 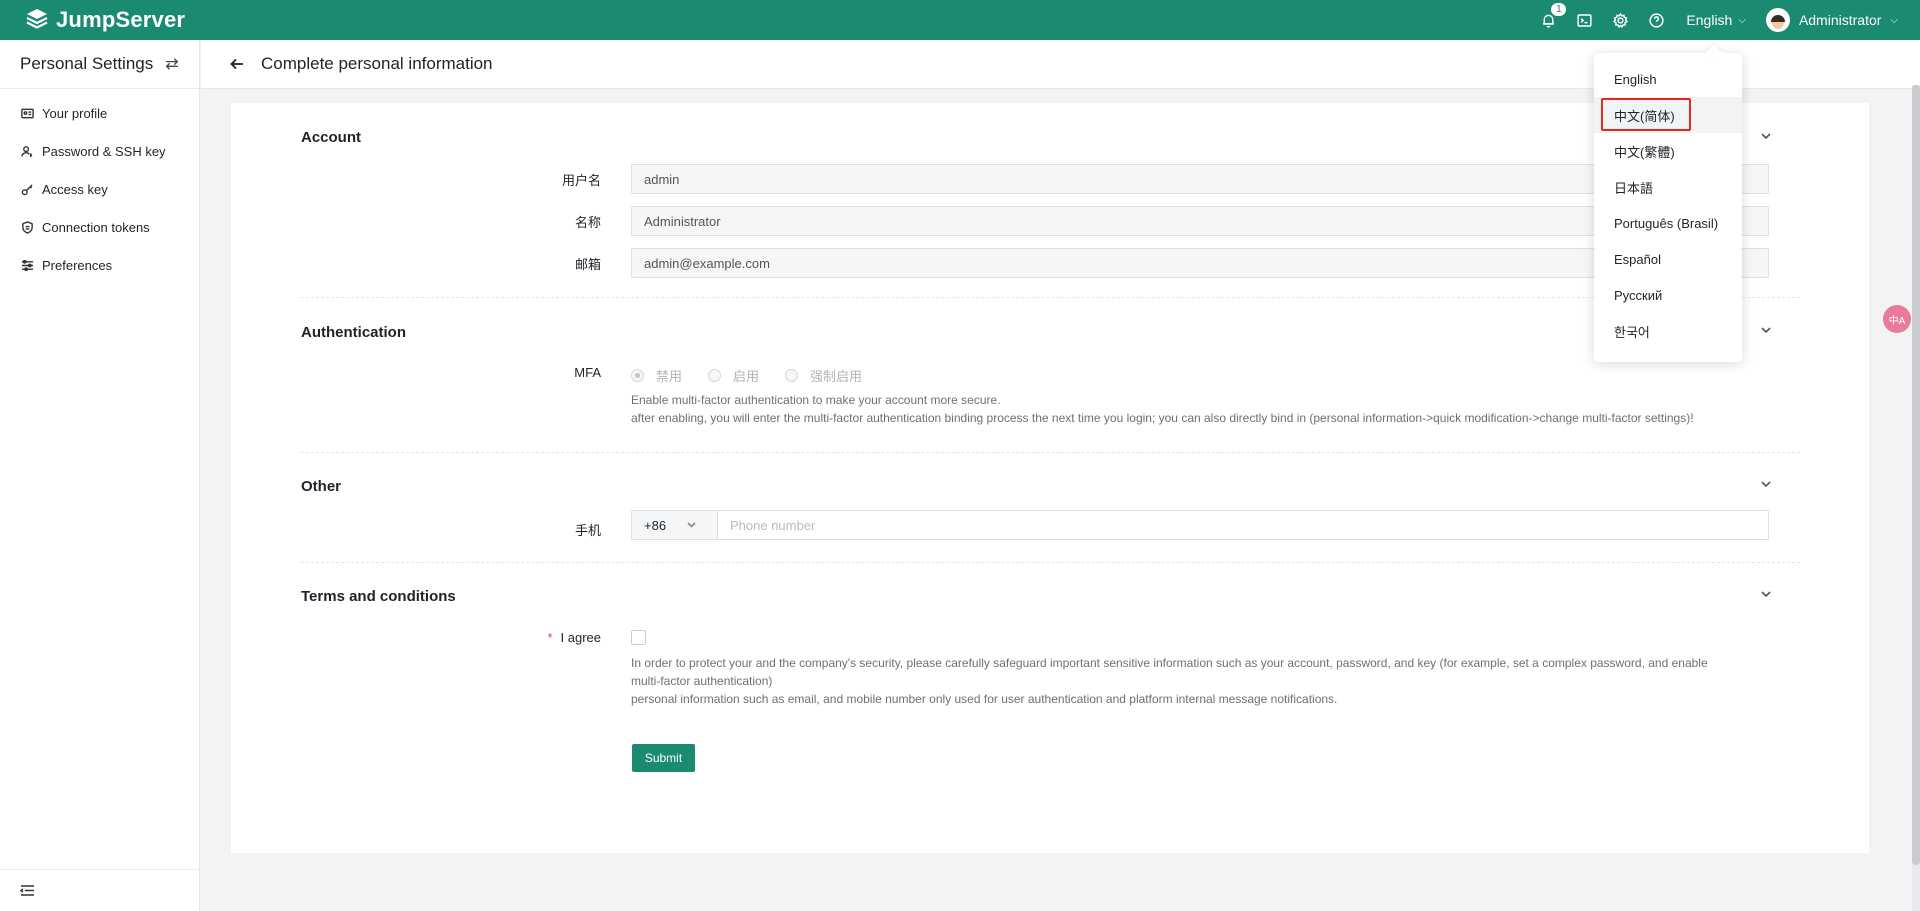 I want to click on collapse-menu-icon, so click(x=27, y=890).